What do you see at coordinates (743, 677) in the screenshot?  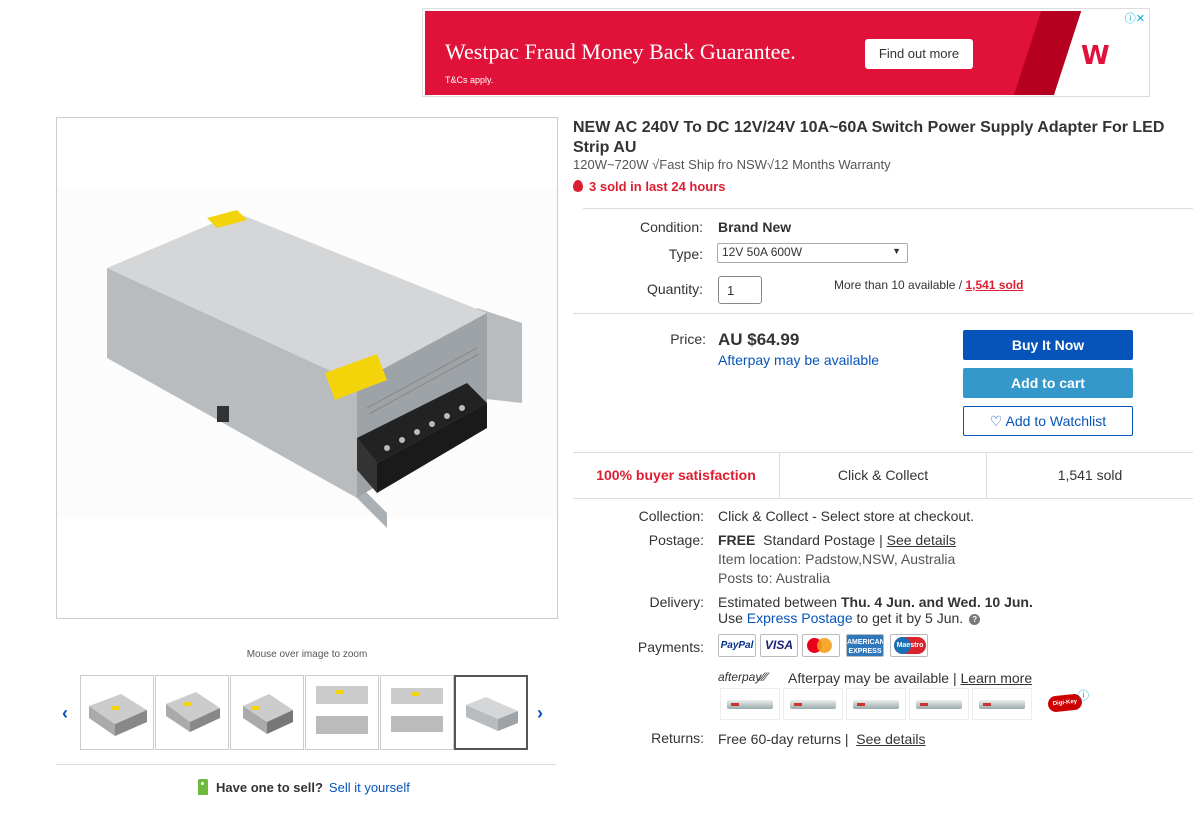 I see `afterpay-logo-icon: afterpay⁄⁄⁄` at bounding box center [743, 677].